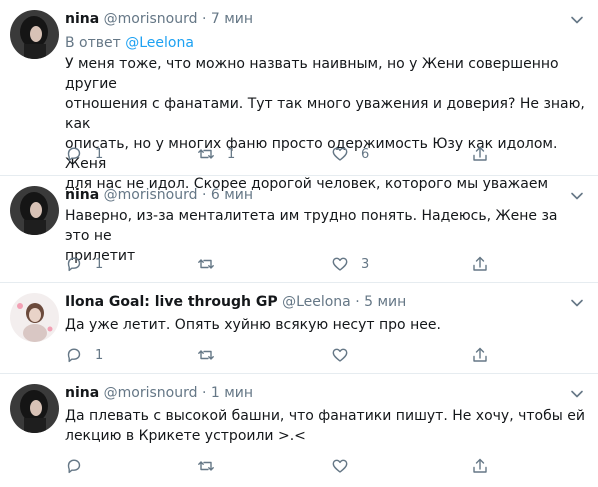 Image resolution: width=598 pixels, height=487 pixels. Describe the element at coordinates (159, 43) in the screenshot. I see `reply-to-handle: @Leelona` at that location.